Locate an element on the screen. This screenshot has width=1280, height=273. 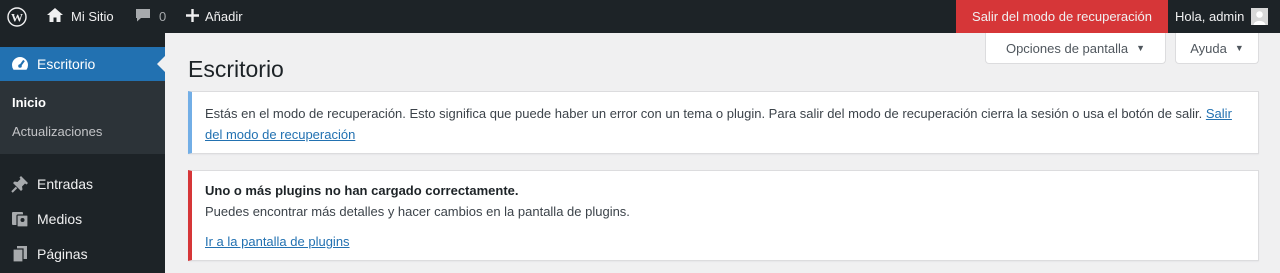
screen-options-label: Opciones de pantalla is located at coordinates (1067, 48).